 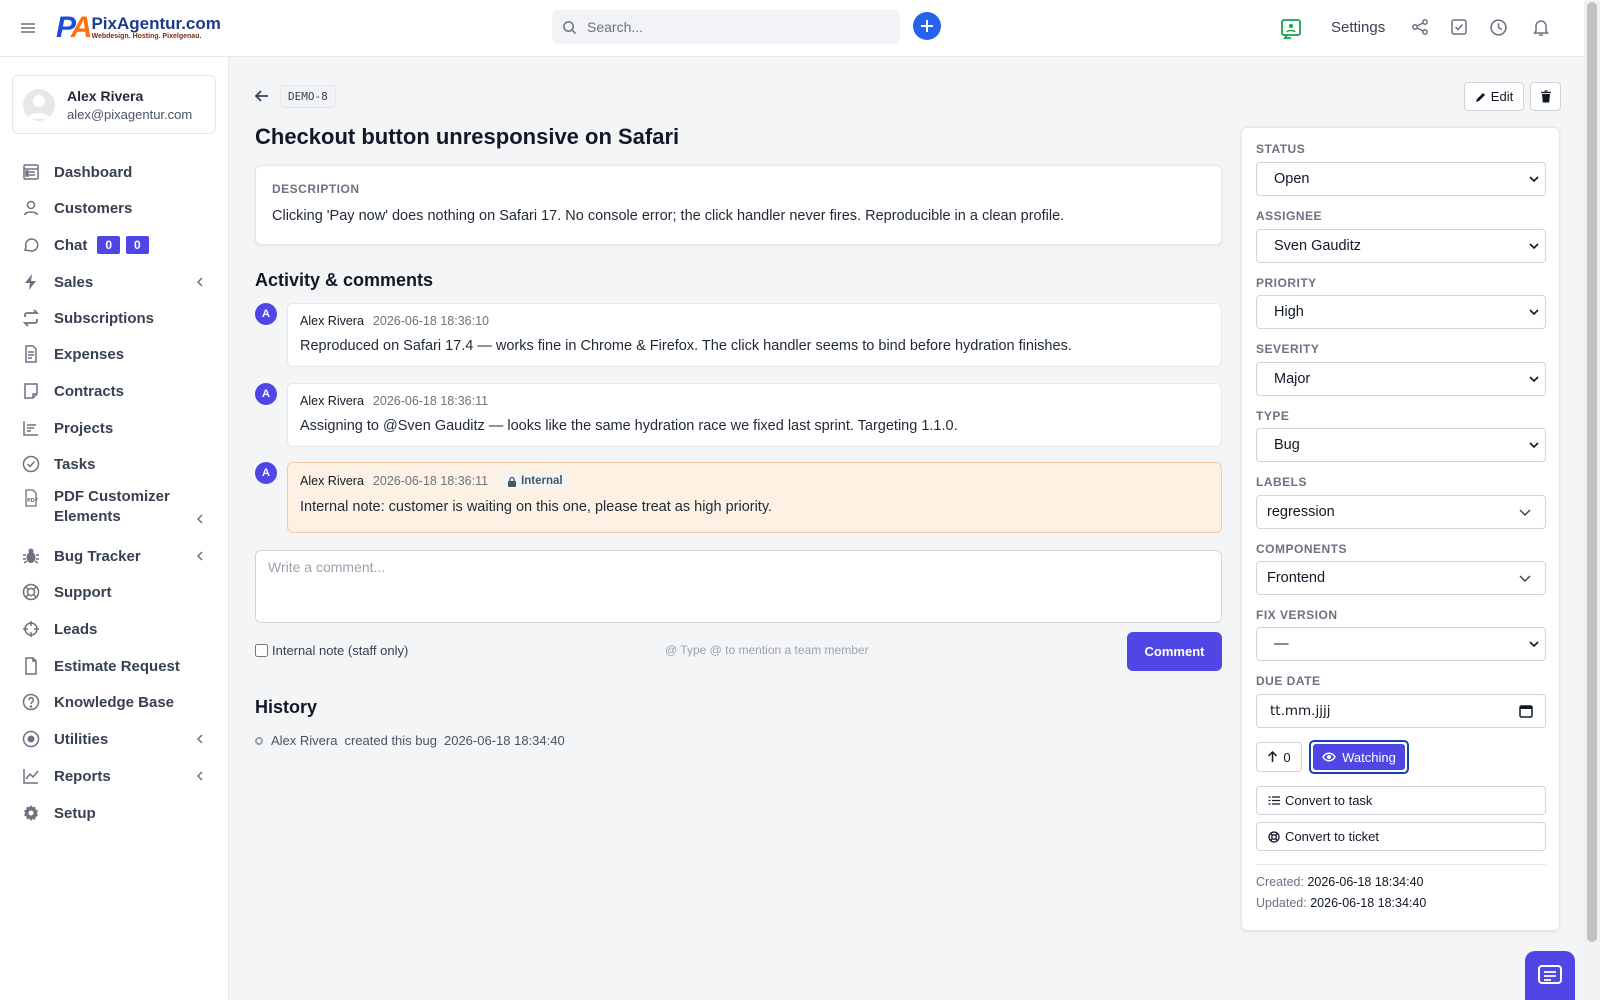 What do you see at coordinates (344, 280) in the screenshot?
I see `activity-title: Activity & comments` at bounding box center [344, 280].